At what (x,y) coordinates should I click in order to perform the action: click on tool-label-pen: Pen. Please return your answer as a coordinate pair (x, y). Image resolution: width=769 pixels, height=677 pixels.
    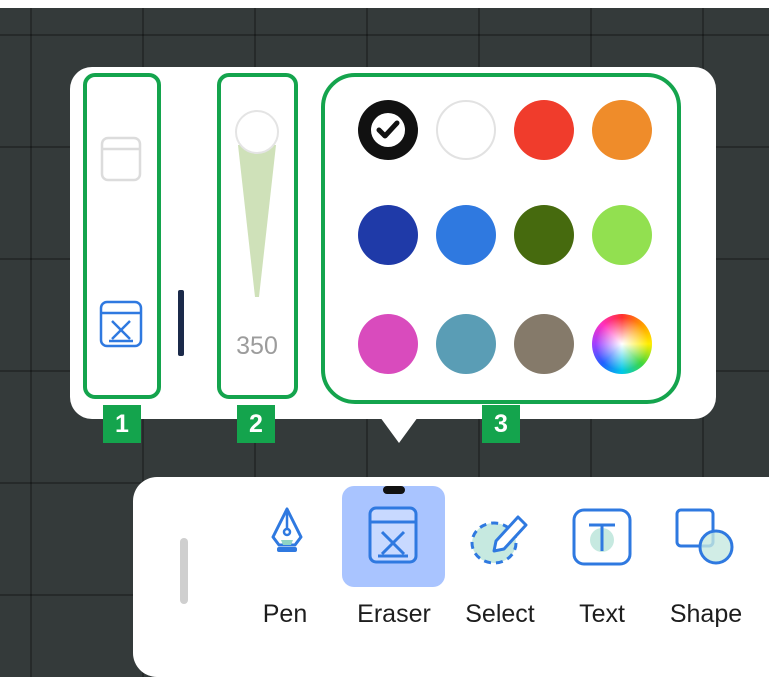
    Looking at the image, I should click on (285, 614).